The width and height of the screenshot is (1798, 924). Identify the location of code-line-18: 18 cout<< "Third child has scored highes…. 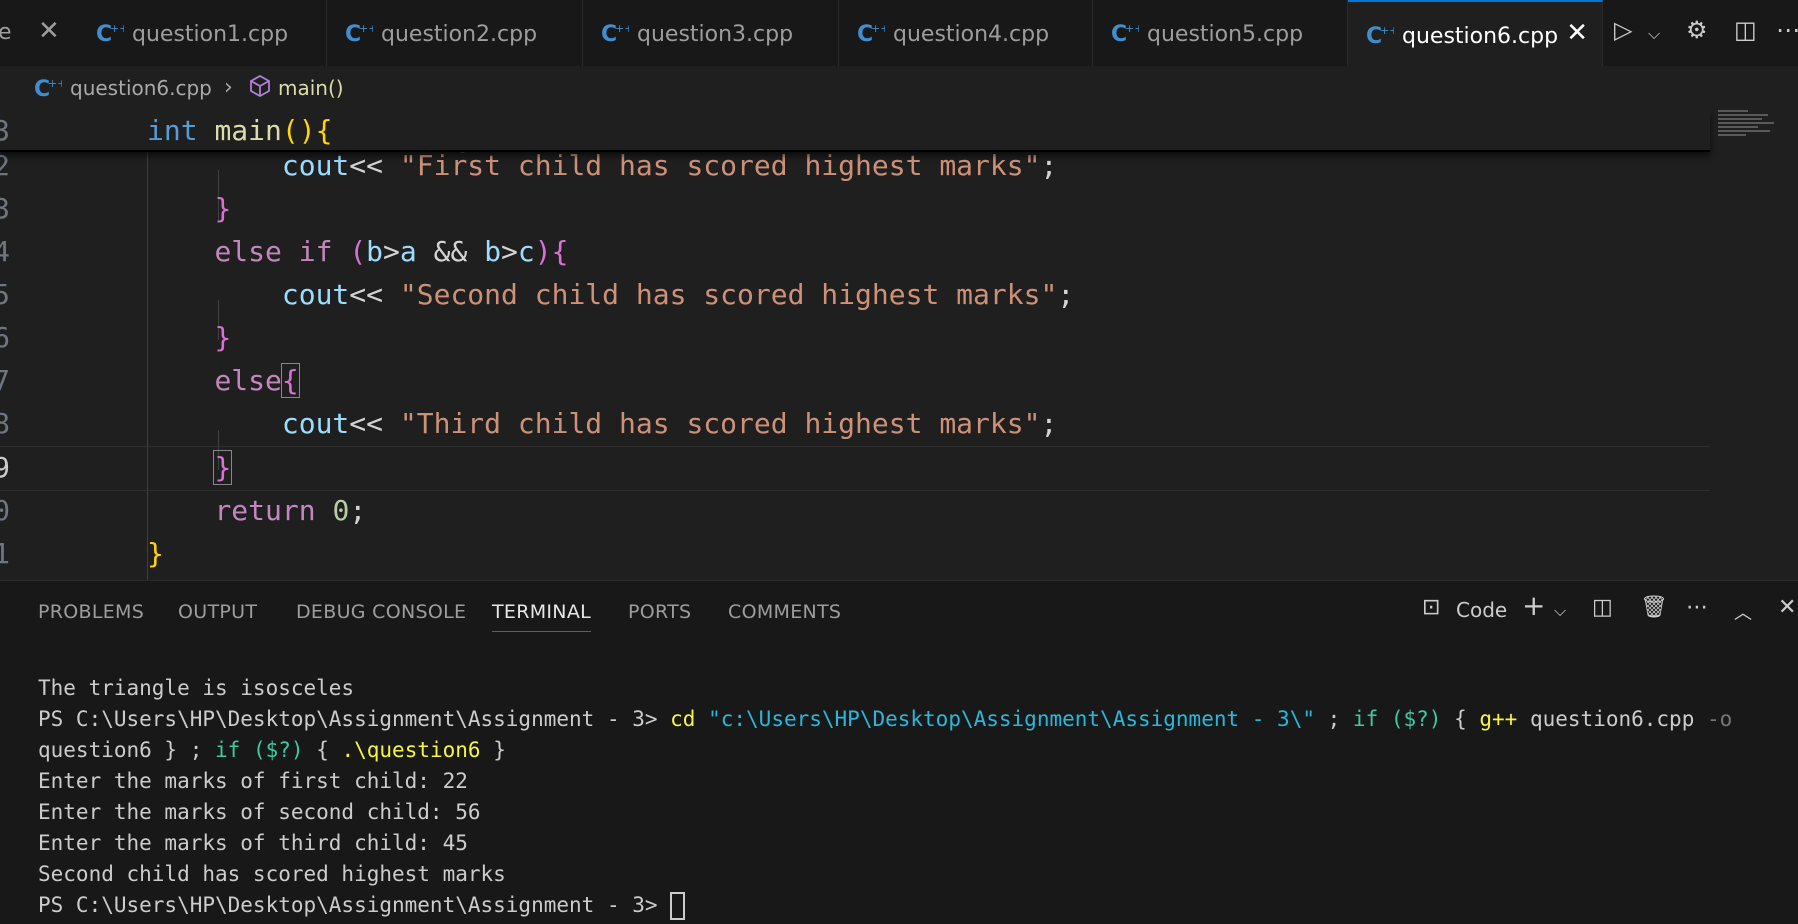
(855, 424).